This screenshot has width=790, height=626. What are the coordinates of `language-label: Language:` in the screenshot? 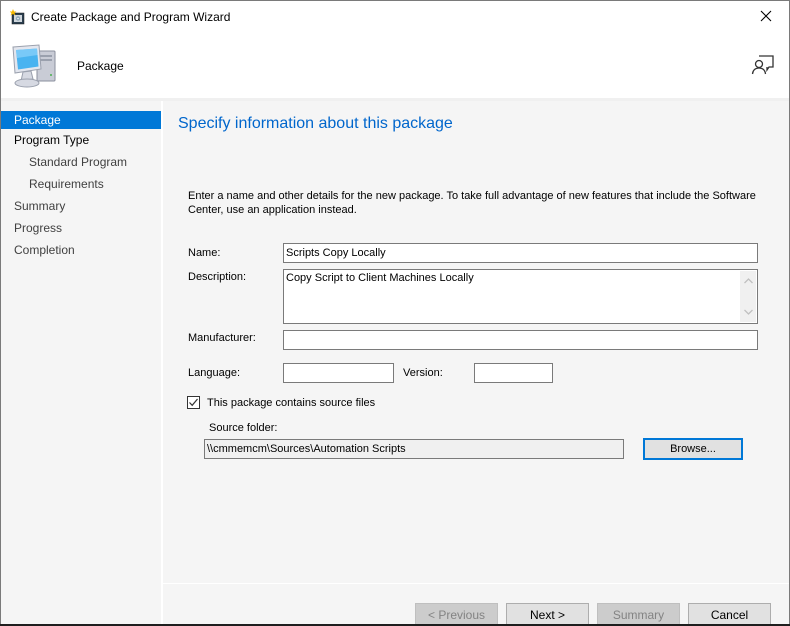 It's located at (214, 373).